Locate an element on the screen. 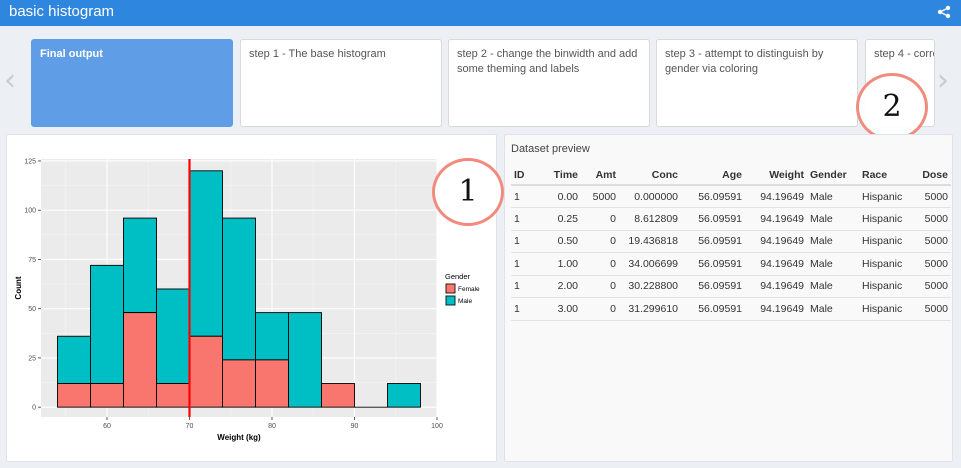 This screenshot has width=961, height=468. col-header-amt: Amt is located at coordinates (600, 175).